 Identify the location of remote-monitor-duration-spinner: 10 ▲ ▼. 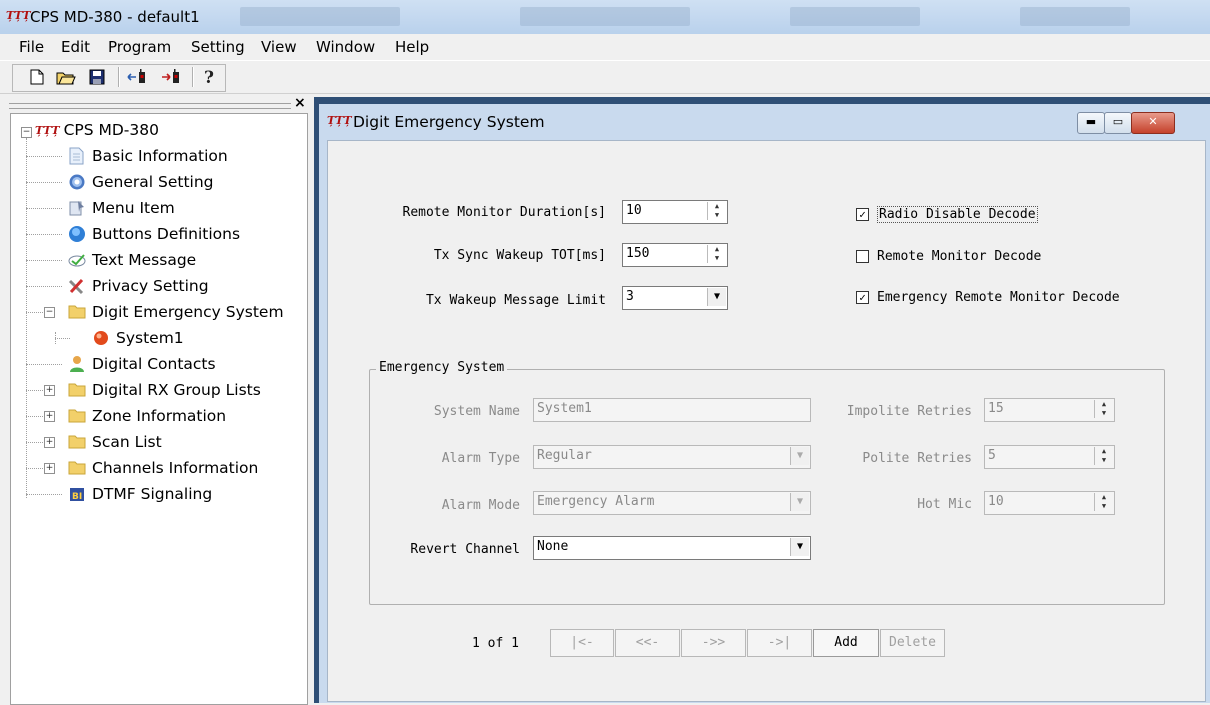
(675, 212).